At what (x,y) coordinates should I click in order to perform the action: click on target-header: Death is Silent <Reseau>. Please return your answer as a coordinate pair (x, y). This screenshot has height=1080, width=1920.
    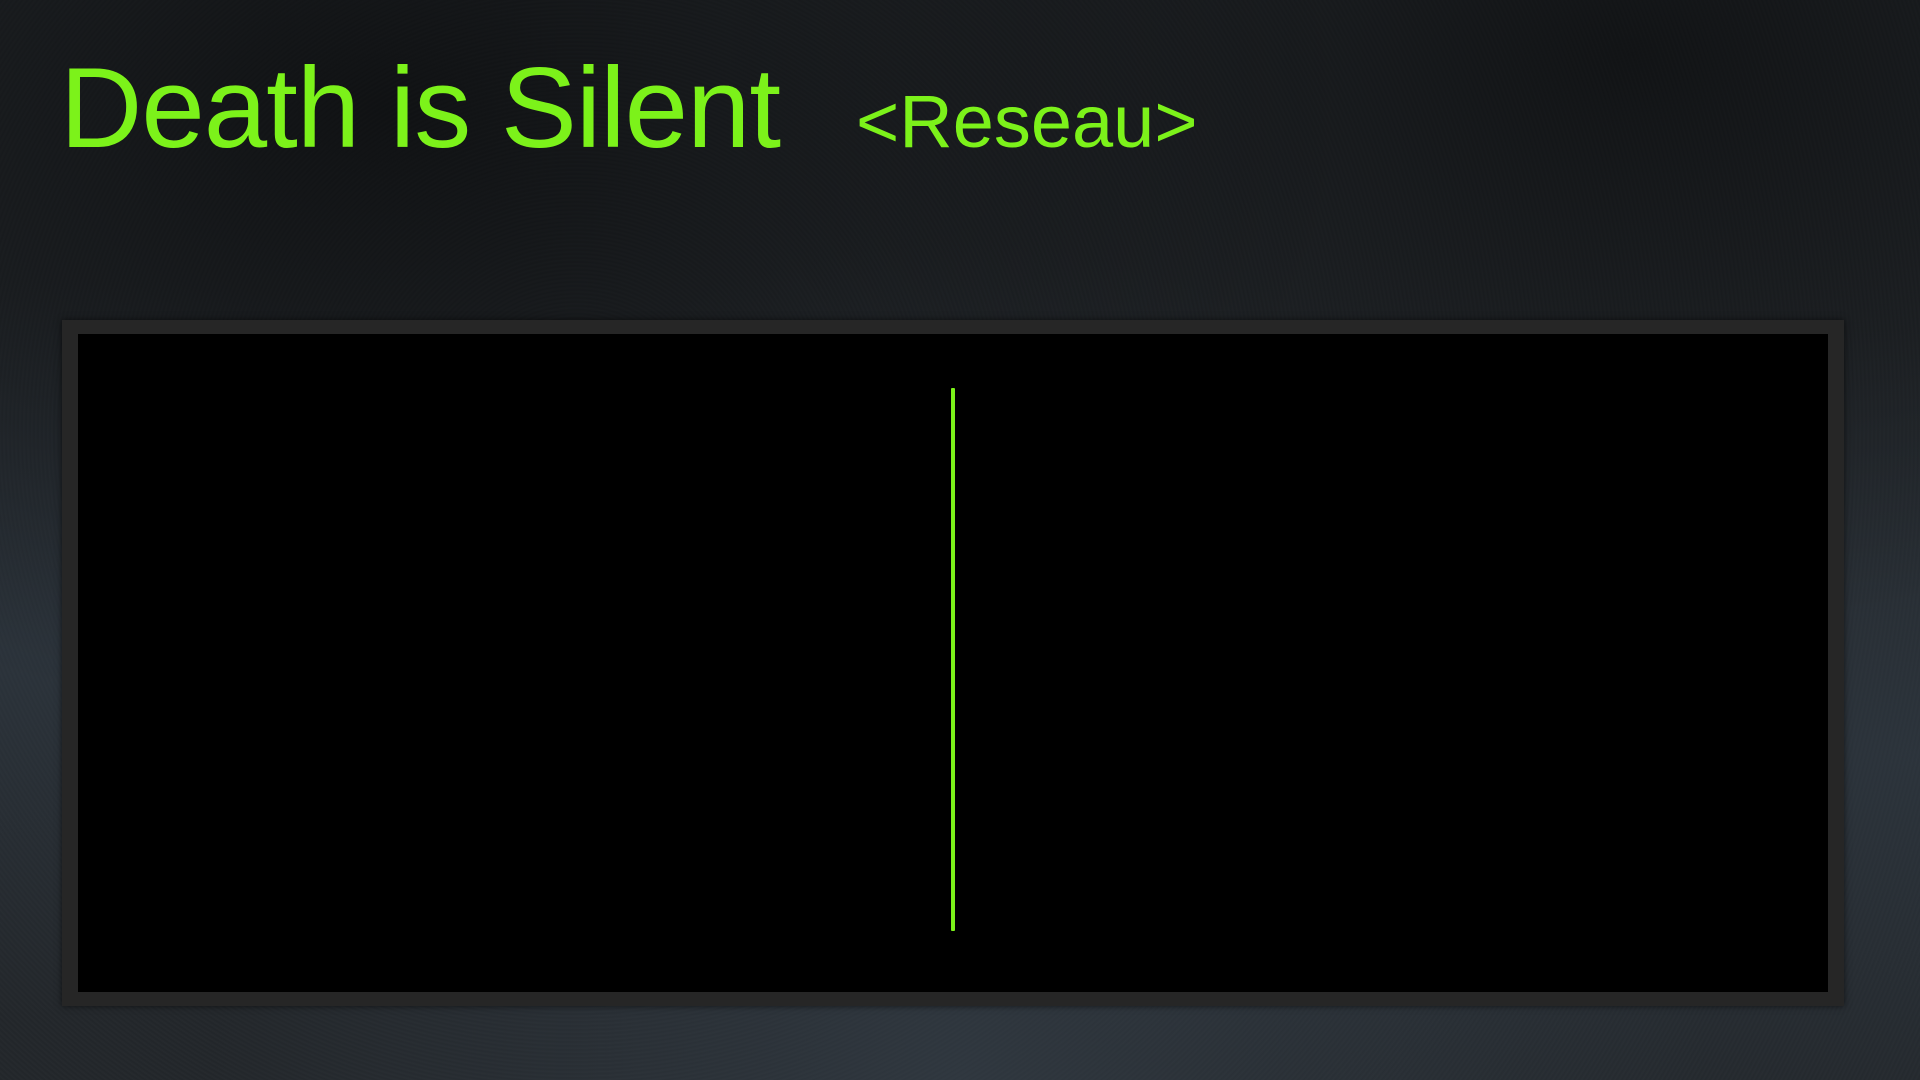
    Looking at the image, I should click on (629, 109).